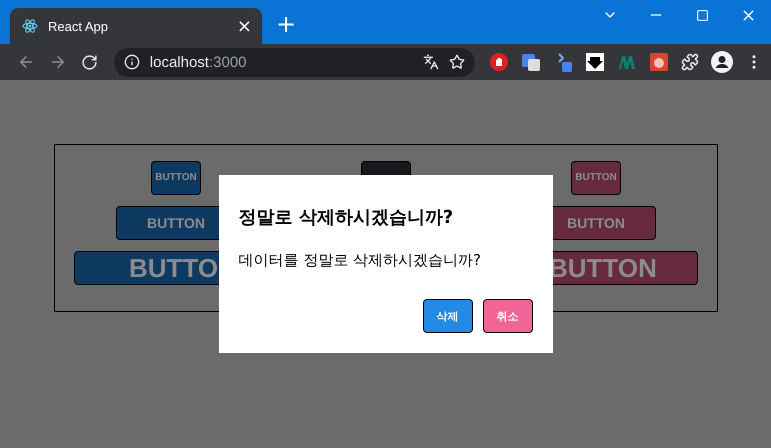  What do you see at coordinates (447, 316) in the screenshot?
I see `dialog-button: 삭제` at bounding box center [447, 316].